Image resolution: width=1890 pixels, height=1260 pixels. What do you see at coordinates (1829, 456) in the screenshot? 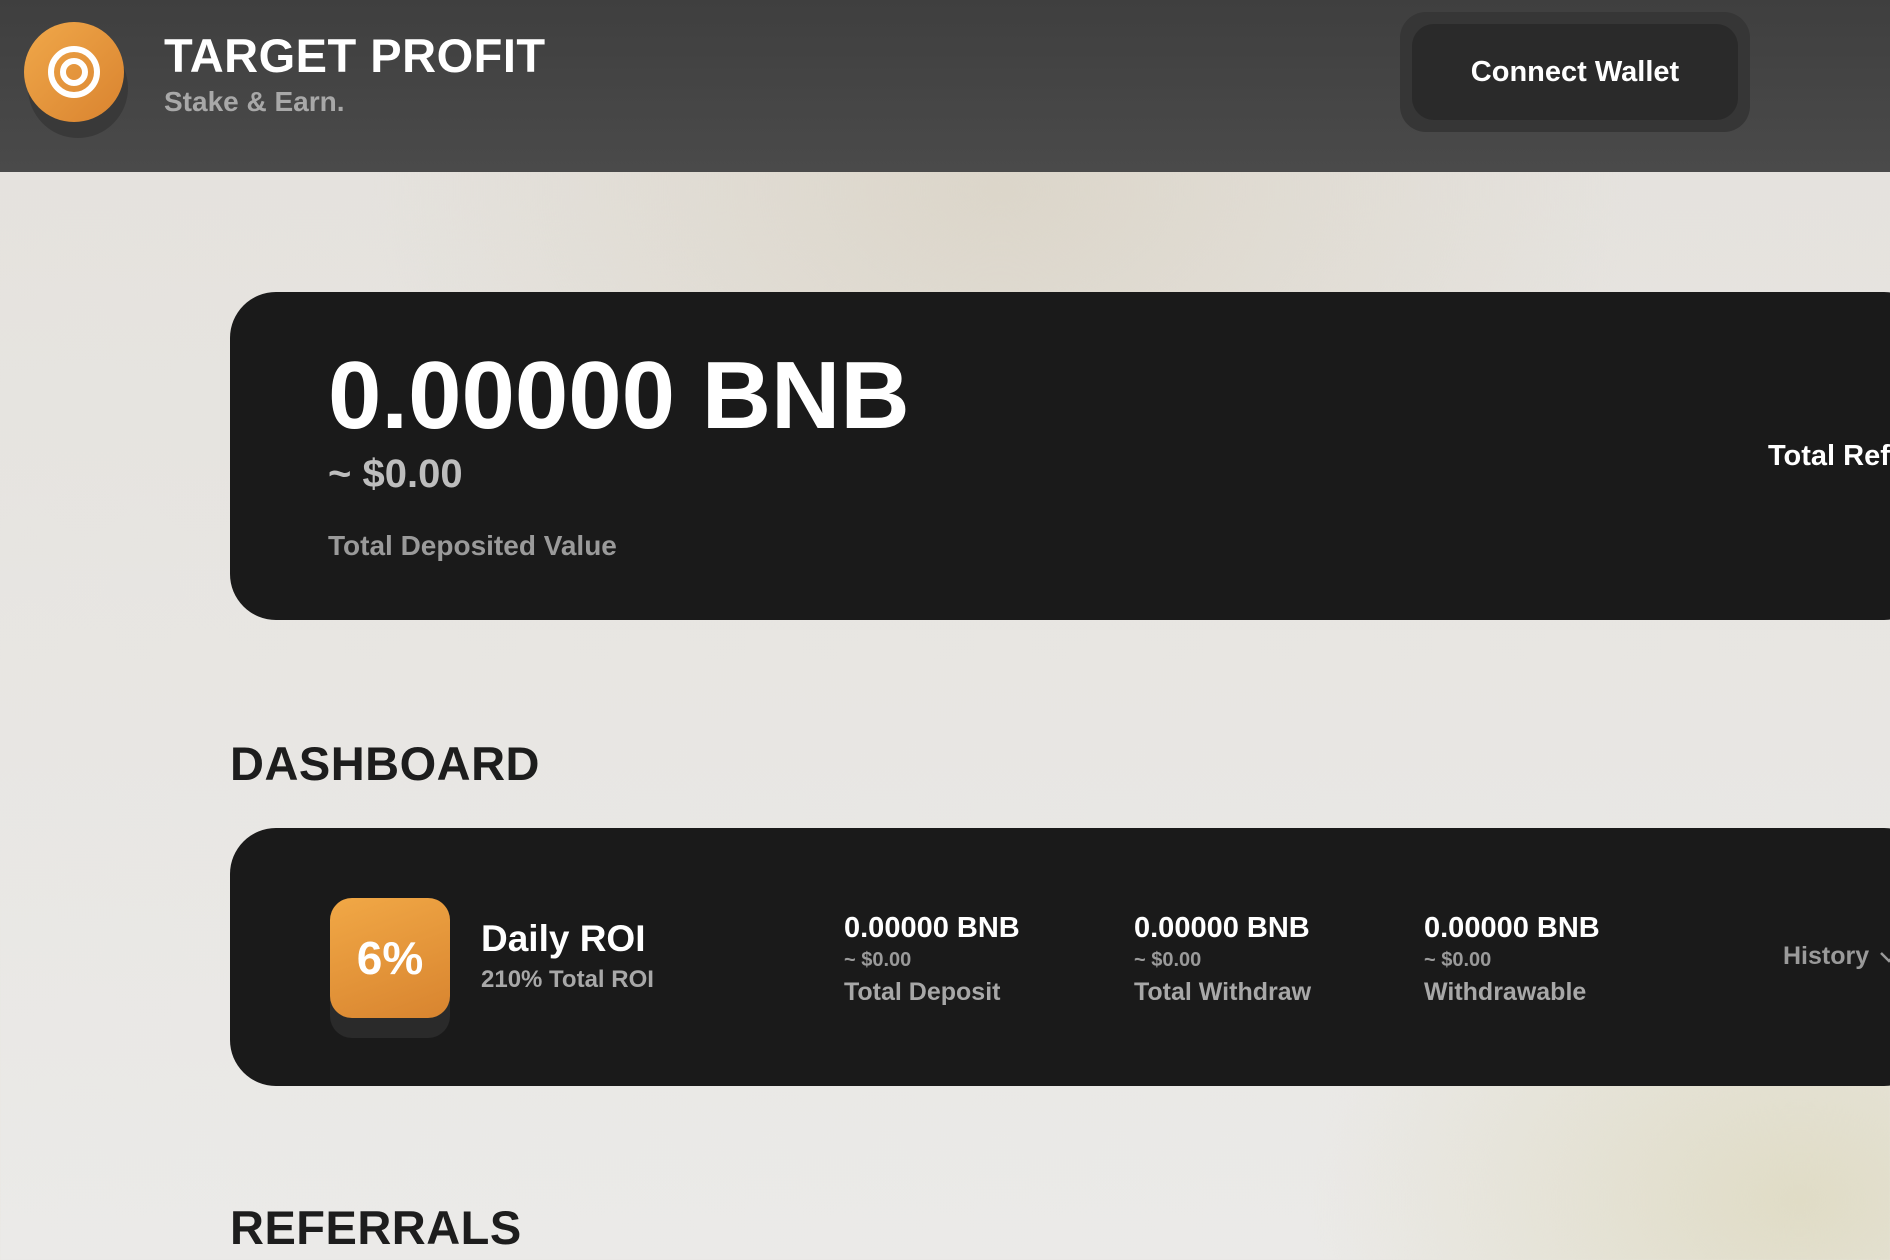
I see `total-referral-label: Total Refe` at bounding box center [1829, 456].